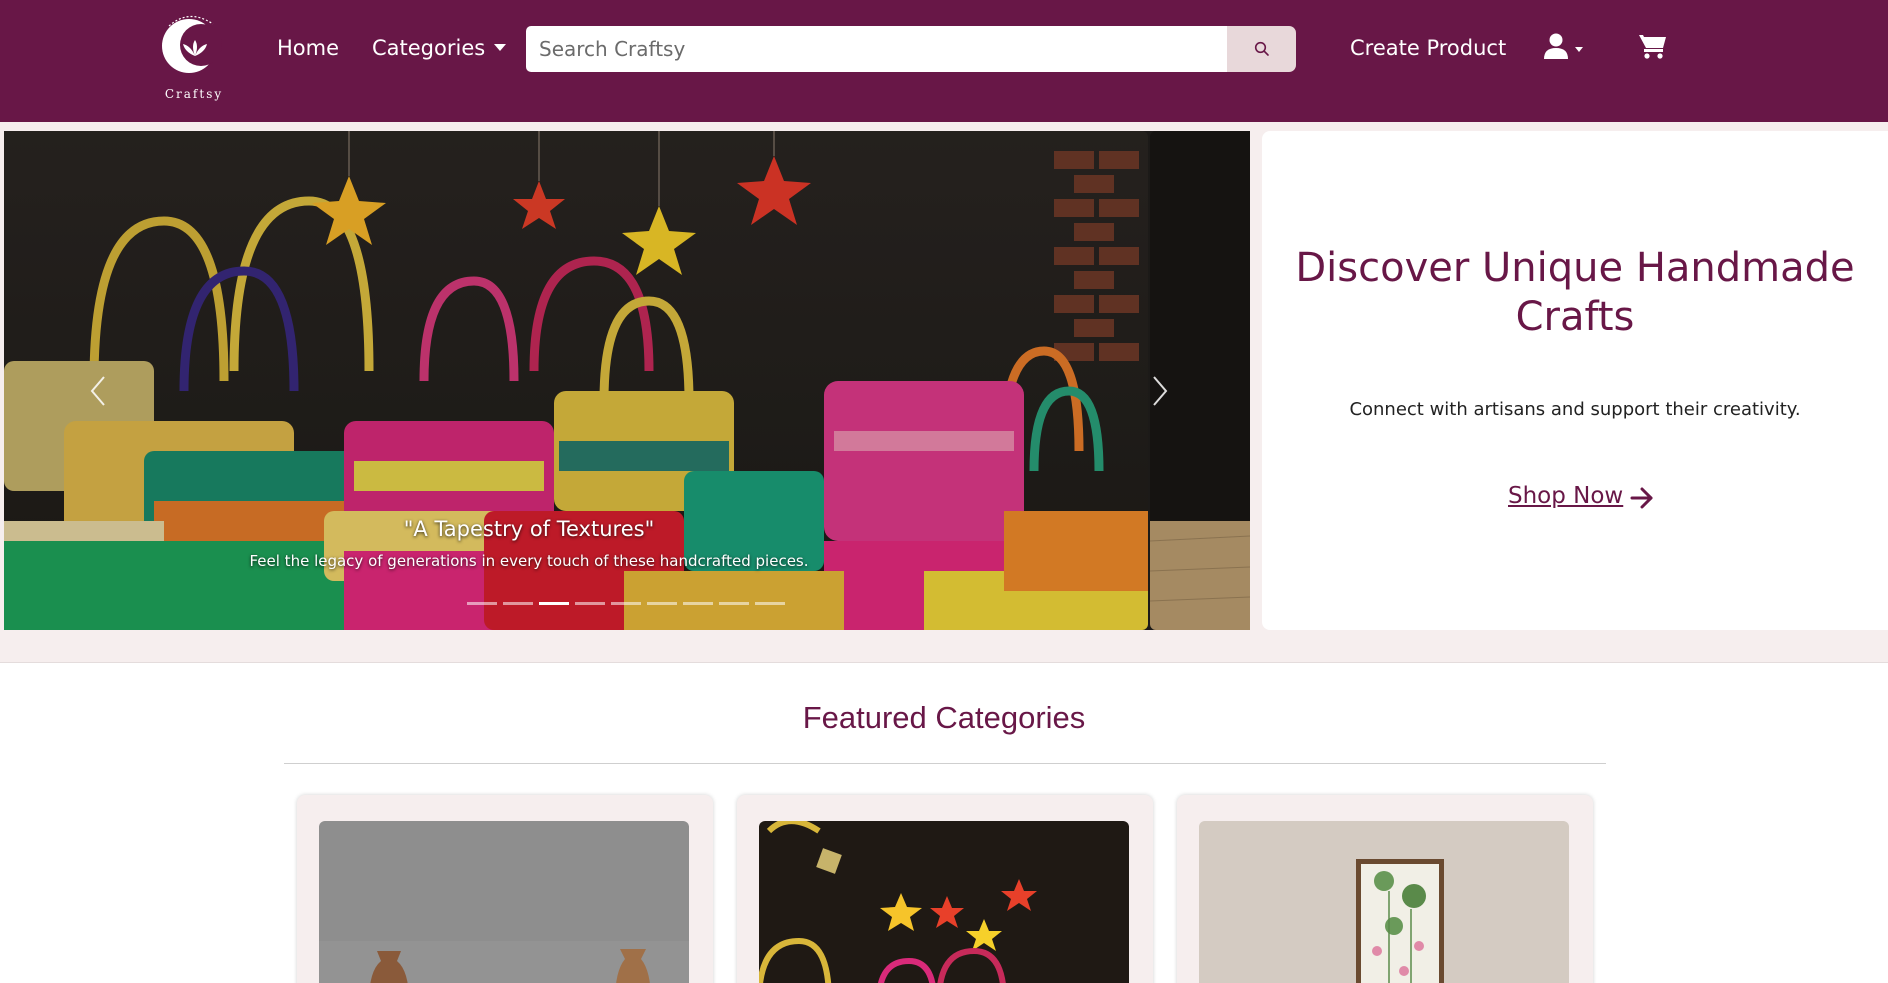 The image size is (1888, 983). Describe the element at coordinates (429, 48) in the screenshot. I see `nav-categories-label: Categories` at that location.